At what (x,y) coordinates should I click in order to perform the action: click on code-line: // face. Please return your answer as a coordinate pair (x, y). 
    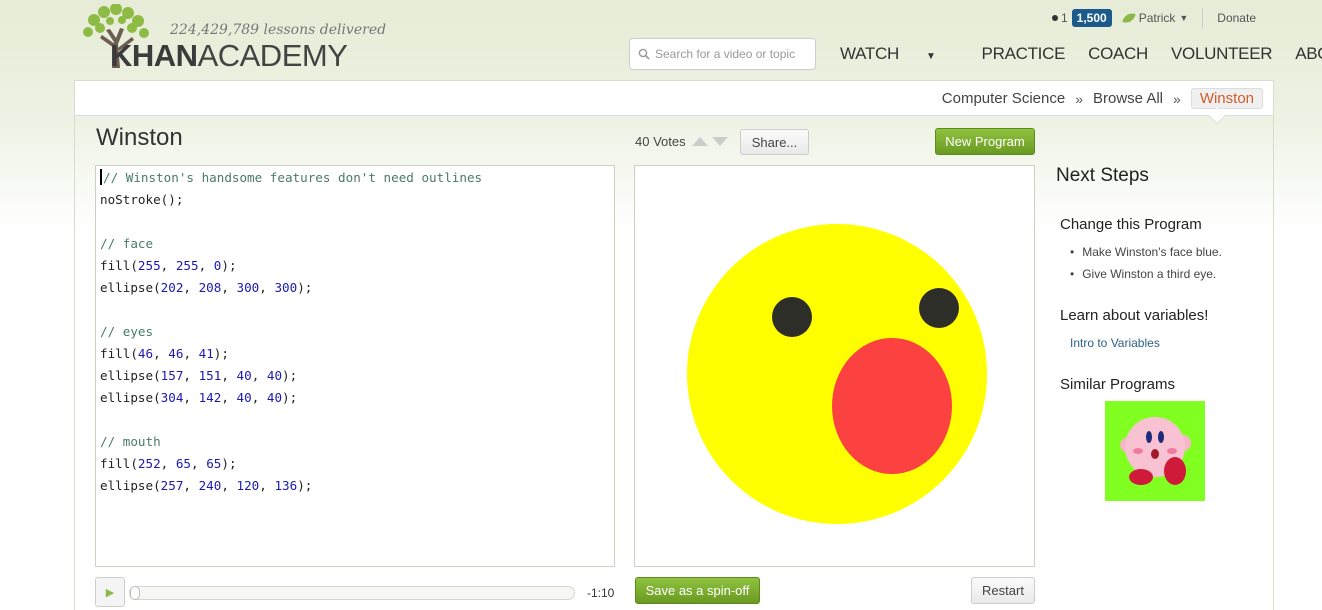
    Looking at the image, I should click on (357, 244).